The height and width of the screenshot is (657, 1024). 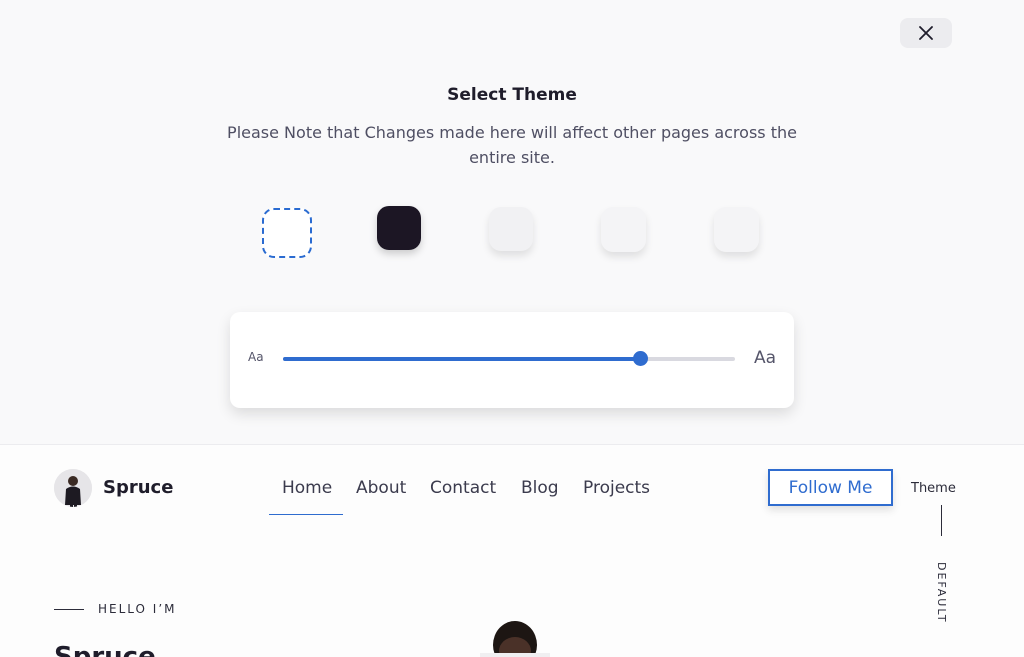 I want to click on theme-swatch-light-gray, so click(x=511, y=229).